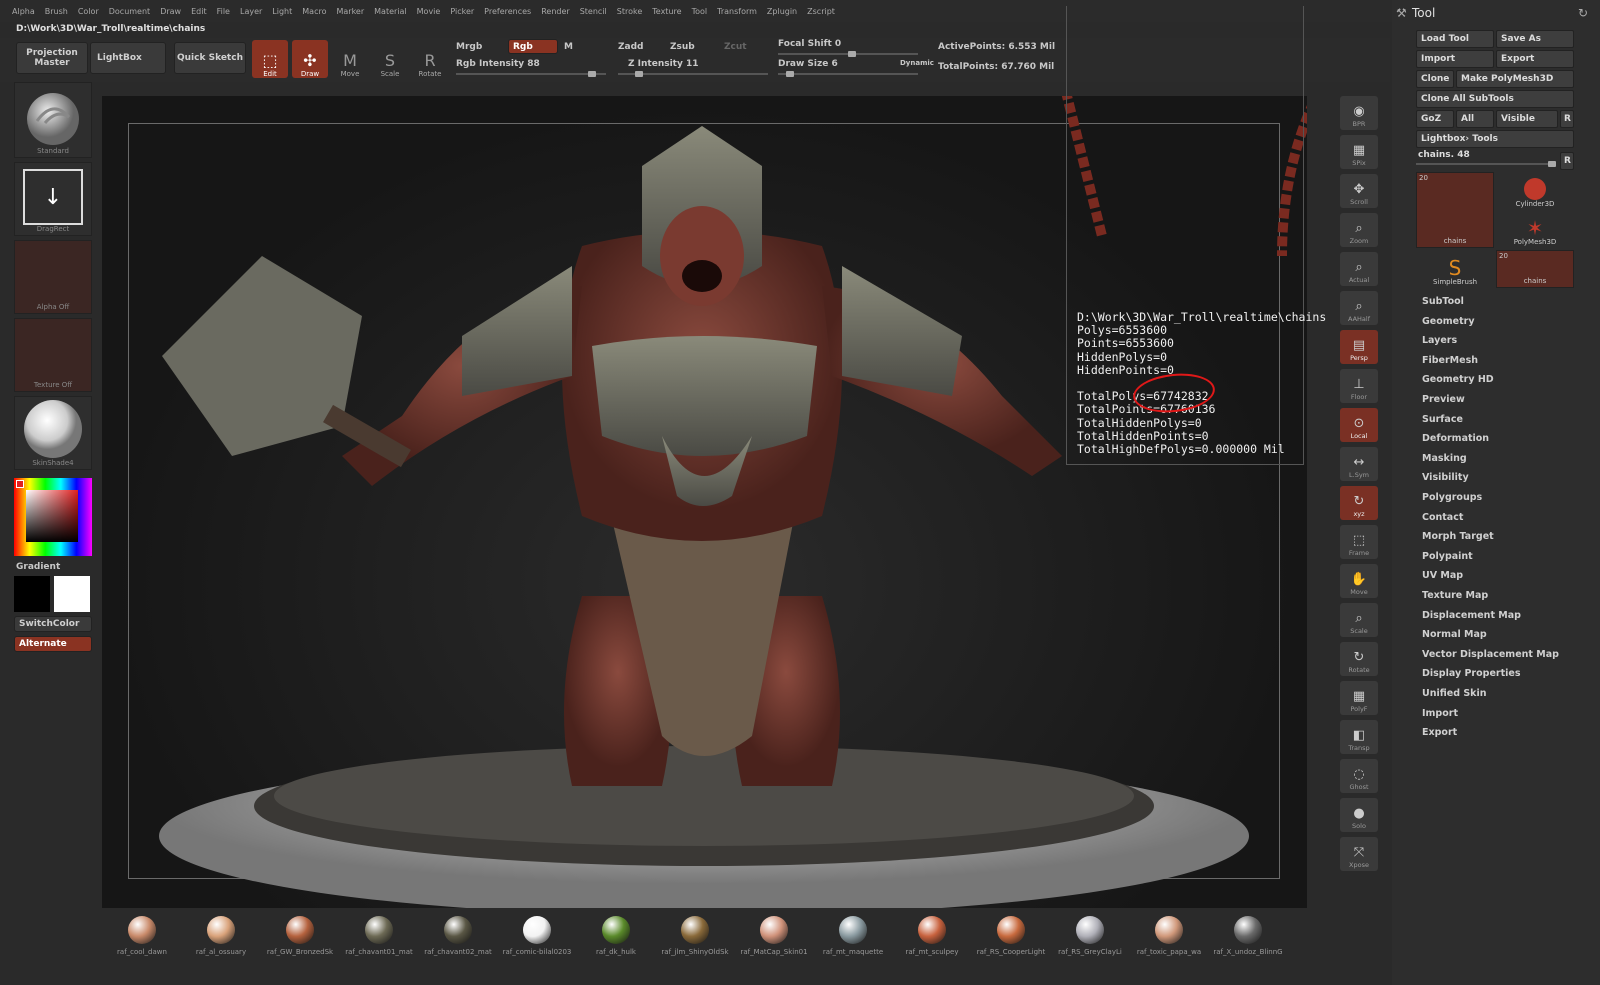  Describe the element at coordinates (1535, 39) in the screenshot. I see `save-as-button: Save As` at that location.